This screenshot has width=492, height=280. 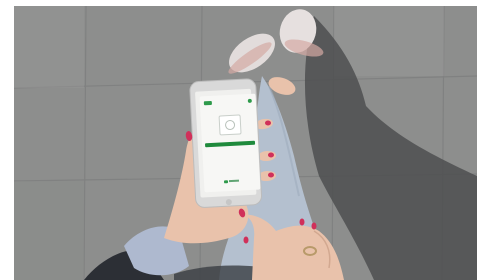 I want to click on app-cta-label, so click(x=230, y=142).